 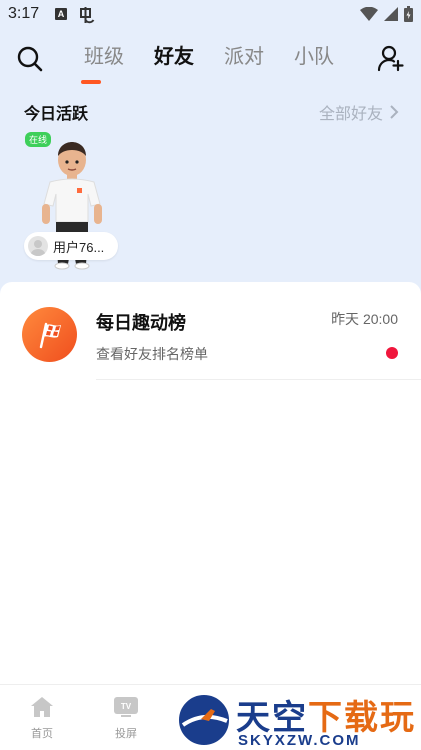 I want to click on top-nav: 班级 好友 派对 小队, so click(x=210, y=61).